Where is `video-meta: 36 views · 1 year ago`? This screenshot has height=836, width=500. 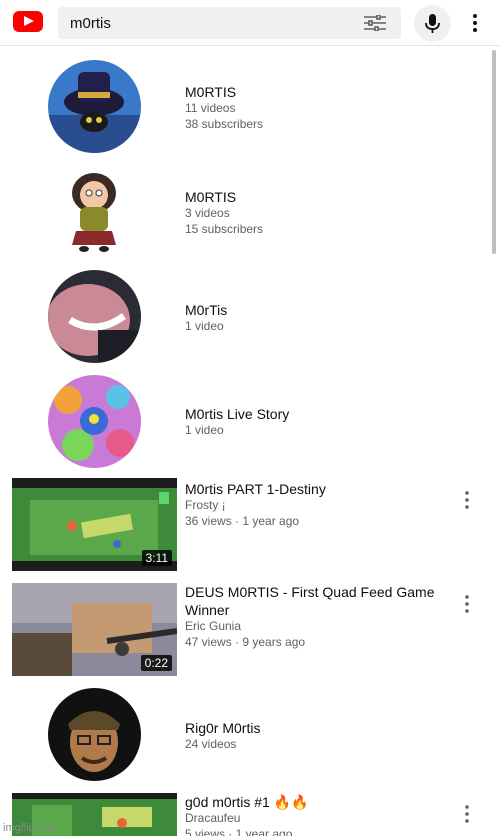 video-meta: 36 views · 1 year ago is located at coordinates (242, 520).